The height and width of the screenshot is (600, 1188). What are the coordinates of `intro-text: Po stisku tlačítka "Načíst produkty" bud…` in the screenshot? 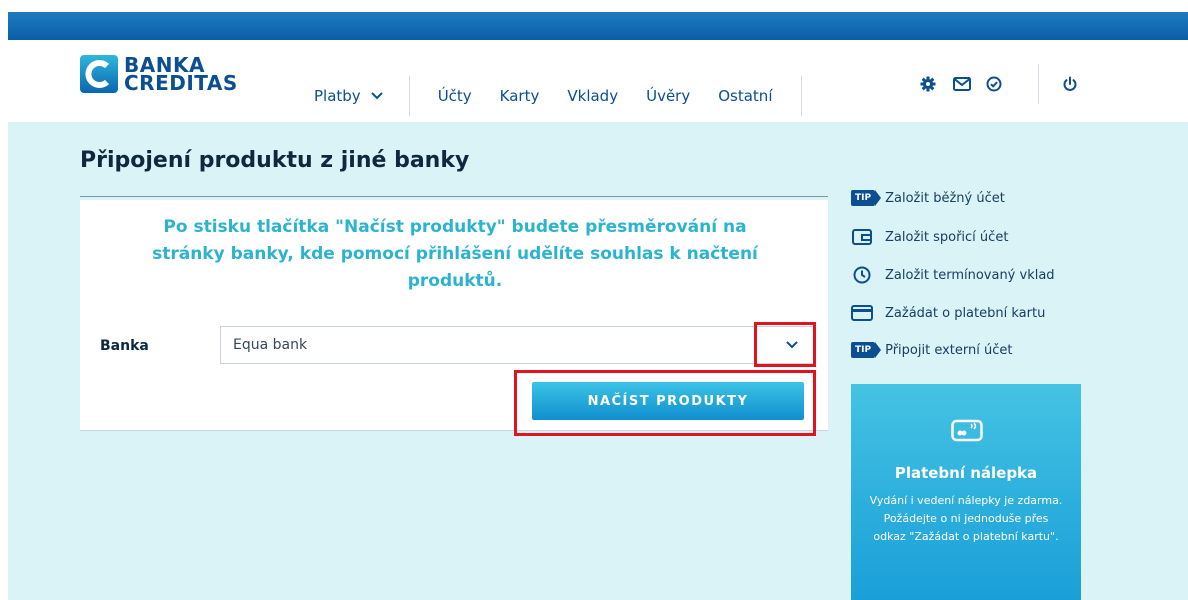 It's located at (455, 254).